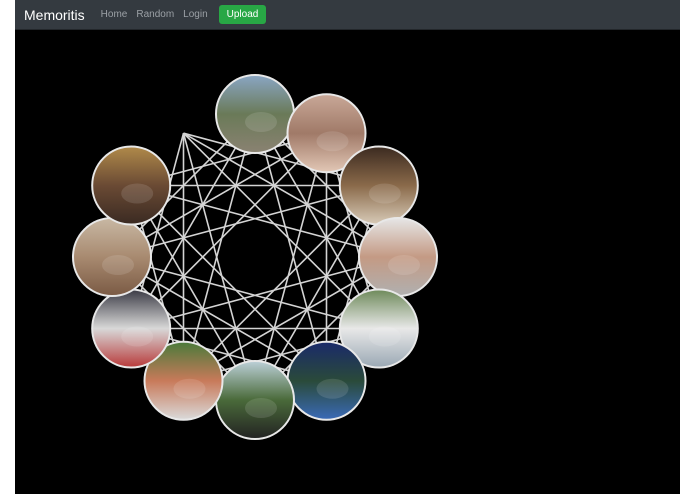 The image size is (695, 494). Describe the element at coordinates (242, 14) in the screenshot. I see `upload-button: Upload` at that location.